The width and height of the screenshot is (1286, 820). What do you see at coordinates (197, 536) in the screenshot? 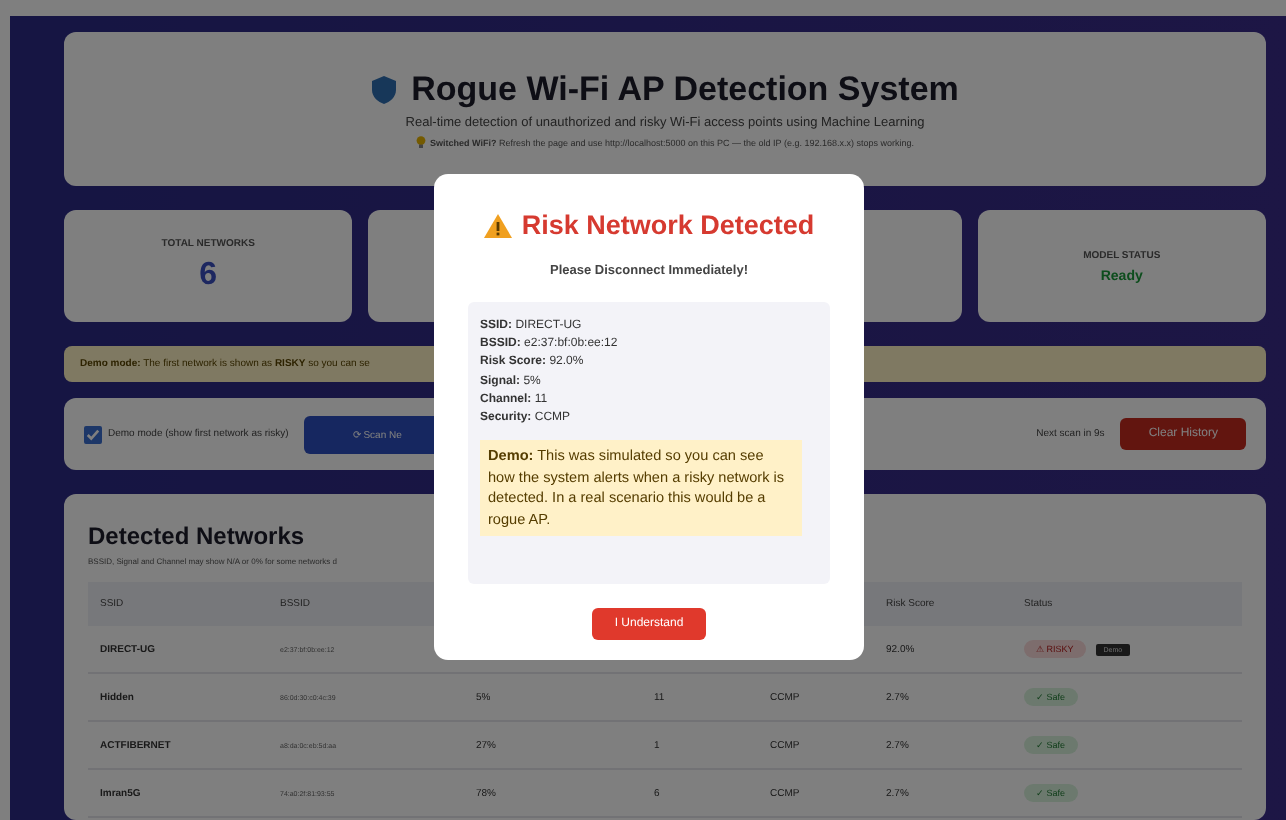
I see `section-title: Detected Networks` at bounding box center [197, 536].